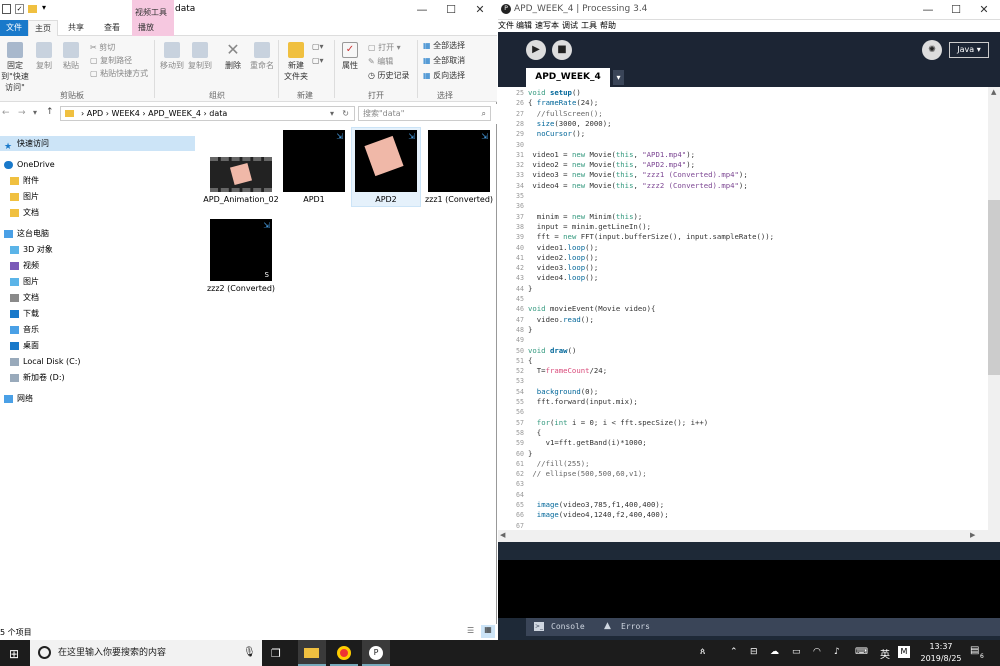 The width and height of the screenshot is (1000, 666). What do you see at coordinates (50, 112) in the screenshot?
I see `up-arrow-icon: ↑` at bounding box center [50, 112].